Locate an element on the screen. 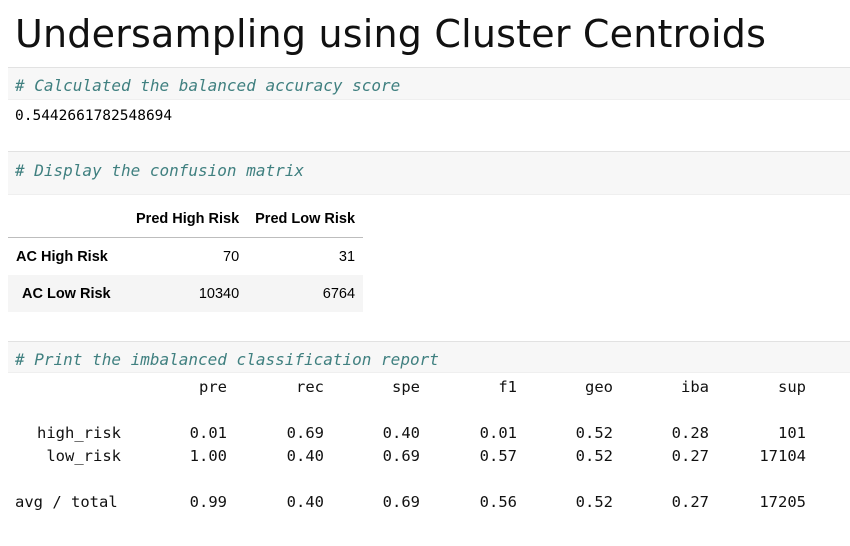 Image resolution: width=850 pixels, height=546 pixels. report-cell: 1.00 is located at coordinates (208, 456).